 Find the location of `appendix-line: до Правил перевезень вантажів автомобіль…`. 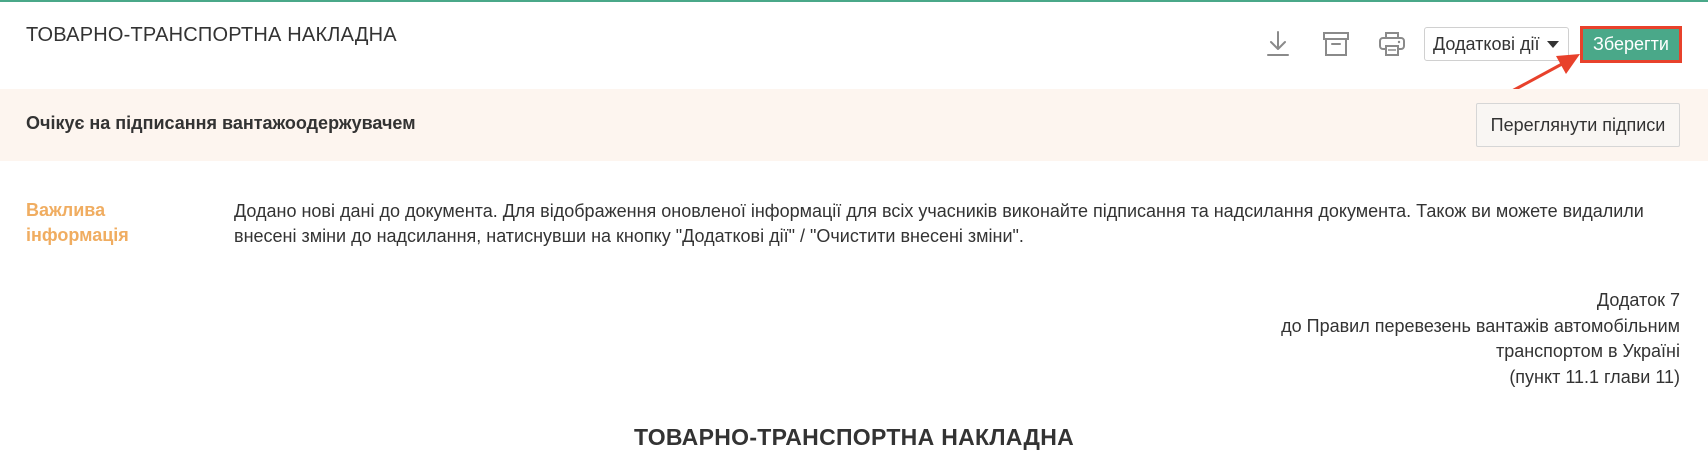

appendix-line: до Правил перевезень вантажів автомобіль… is located at coordinates (1480, 325).